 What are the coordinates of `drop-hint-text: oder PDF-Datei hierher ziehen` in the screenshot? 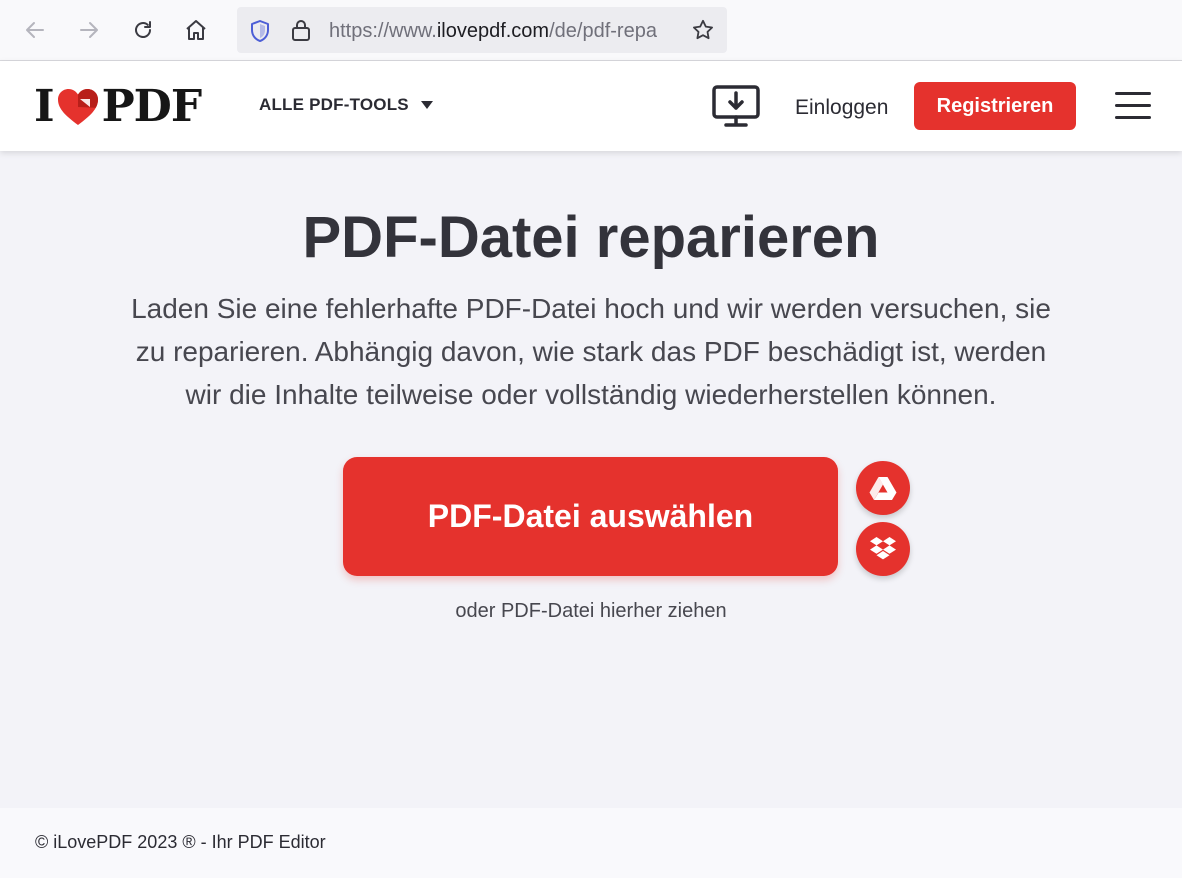 It's located at (591, 611).